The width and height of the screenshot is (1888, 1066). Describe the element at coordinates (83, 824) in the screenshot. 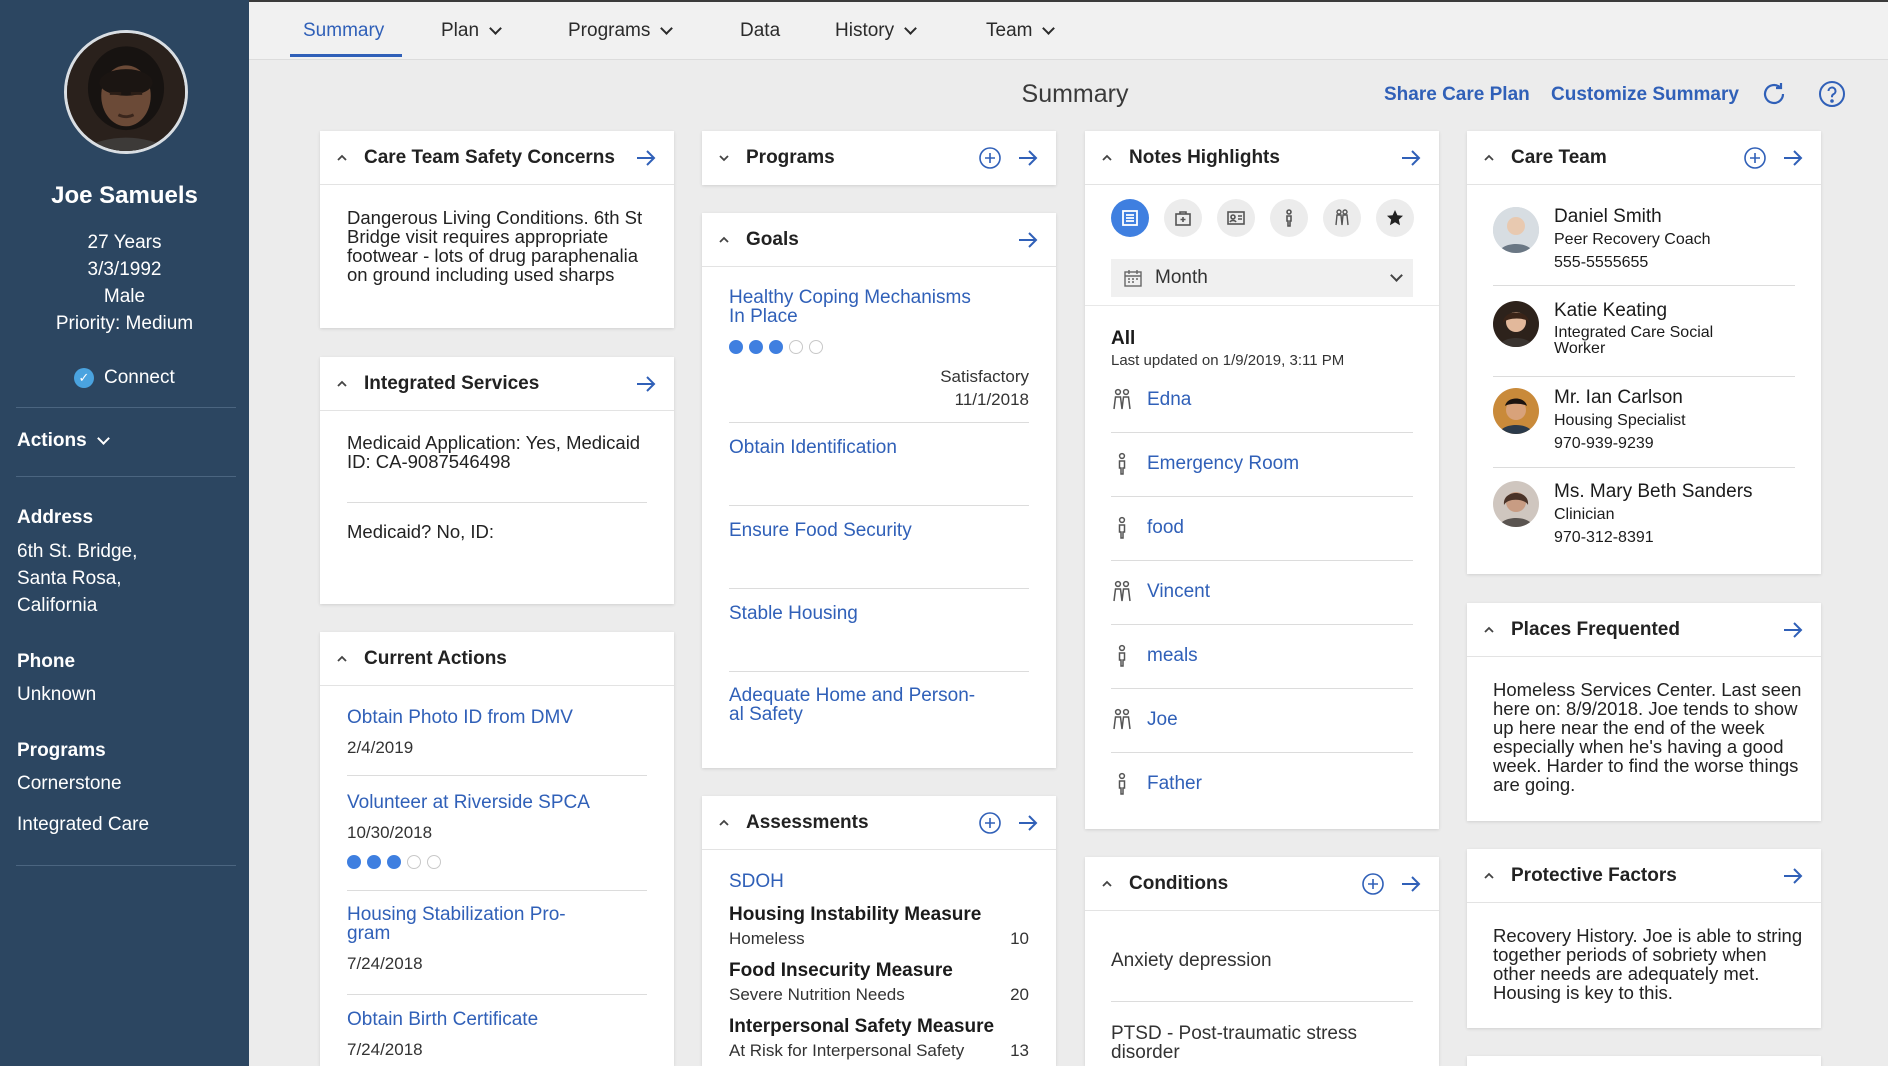

I see `program-link-integrated-care: Integrated Care` at that location.